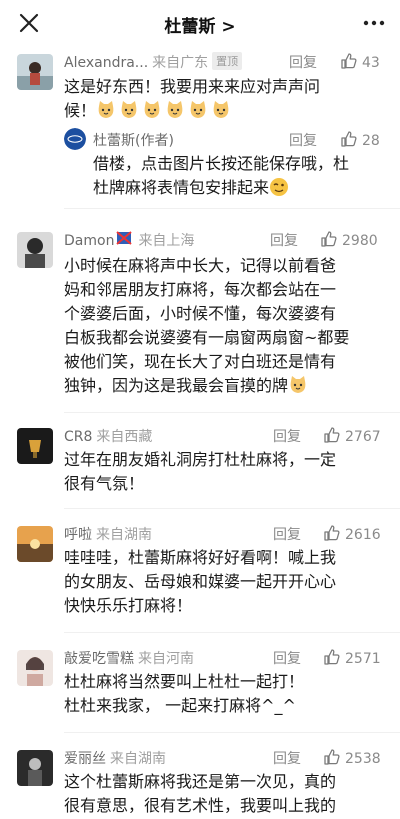  What do you see at coordinates (89, 241) in the screenshot?
I see `username: Damon` at bounding box center [89, 241].